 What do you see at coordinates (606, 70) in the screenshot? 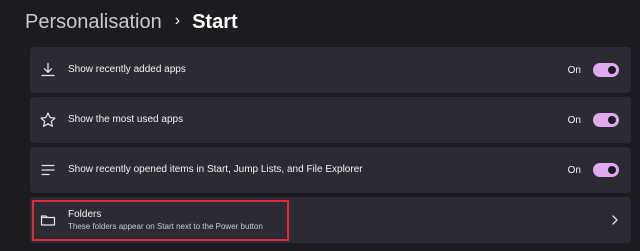
I see `recently-added-apps-toggle` at bounding box center [606, 70].